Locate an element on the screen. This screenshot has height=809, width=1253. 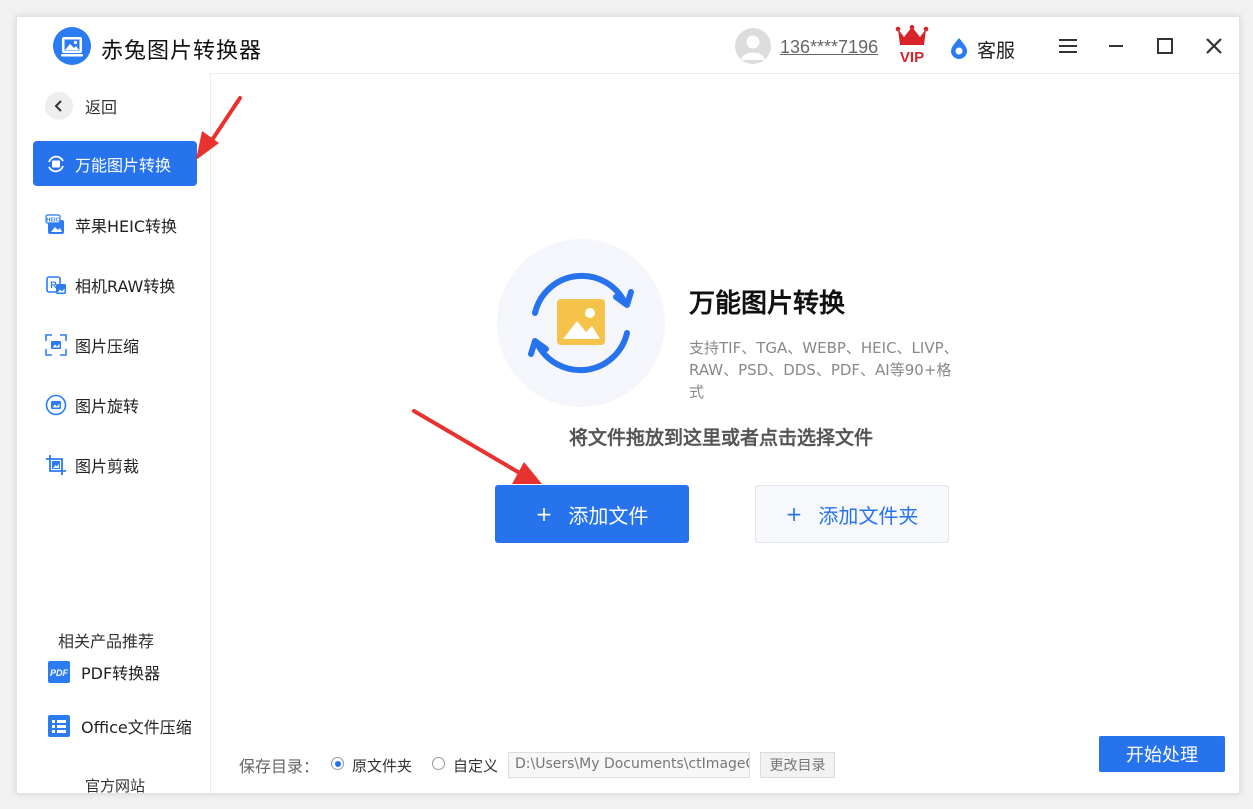
sidebar-item-raw: R 相机RAW转换 is located at coordinates (115, 284).